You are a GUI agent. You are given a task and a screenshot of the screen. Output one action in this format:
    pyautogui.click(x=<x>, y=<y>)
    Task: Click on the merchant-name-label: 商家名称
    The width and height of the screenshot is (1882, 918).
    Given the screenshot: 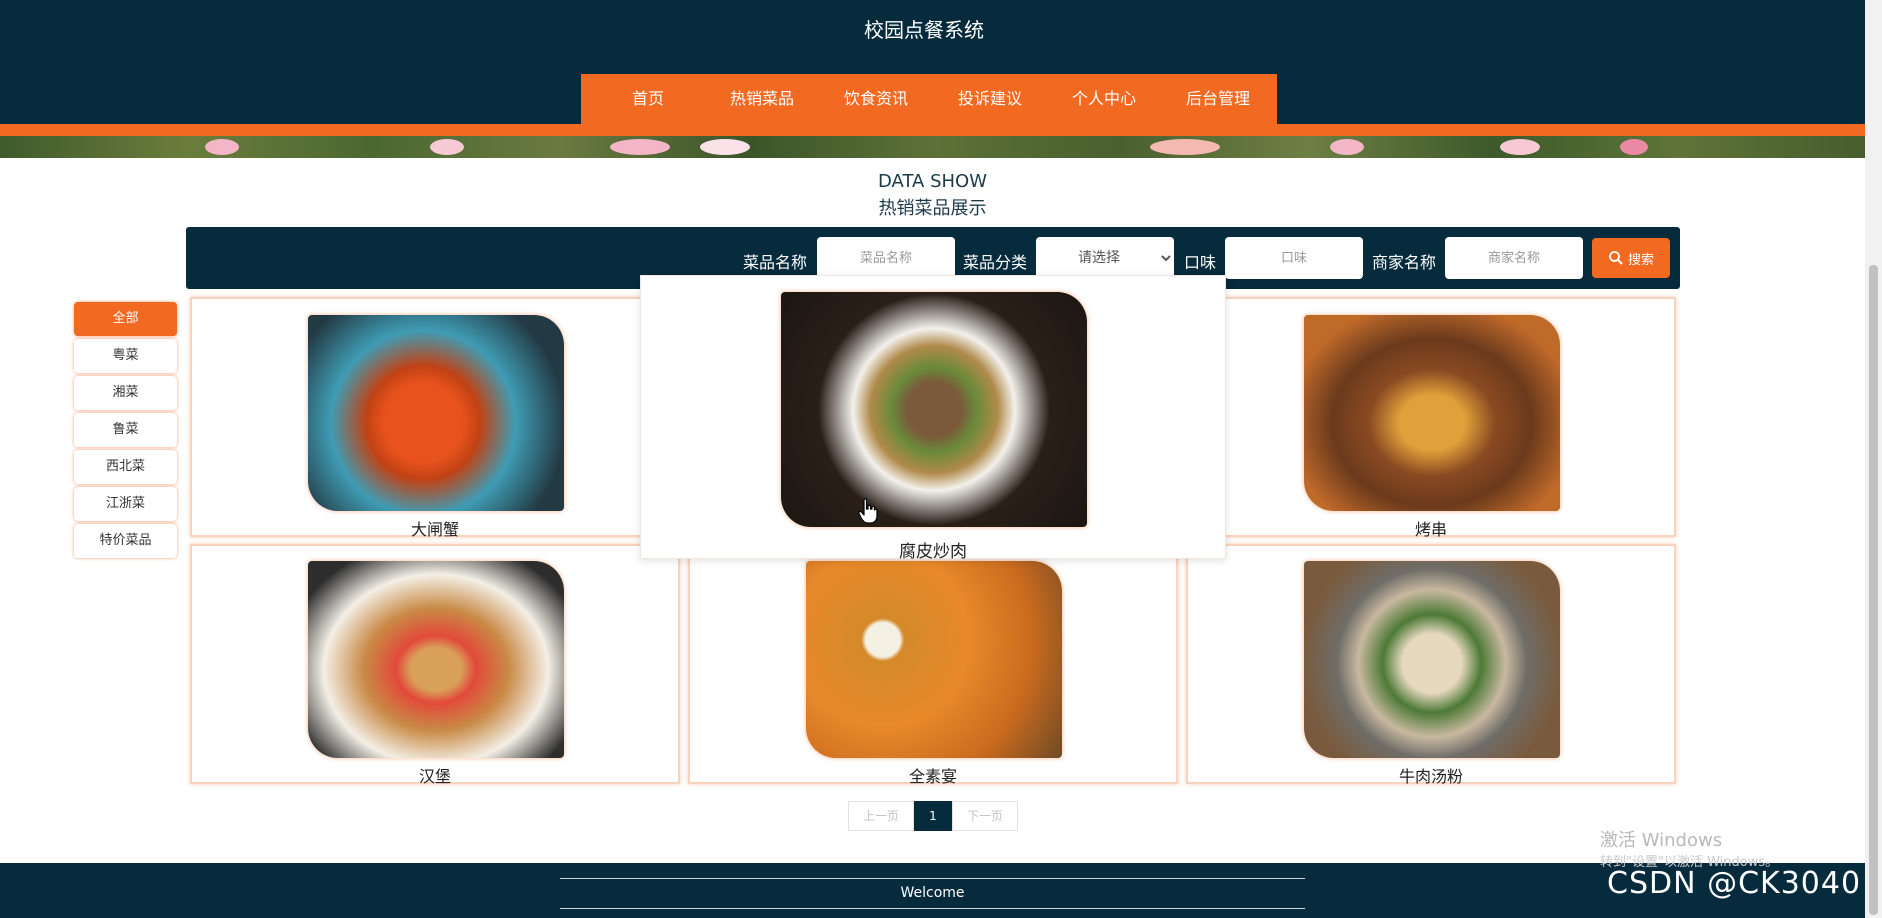 What is the action you would take?
    pyautogui.click(x=1404, y=262)
    